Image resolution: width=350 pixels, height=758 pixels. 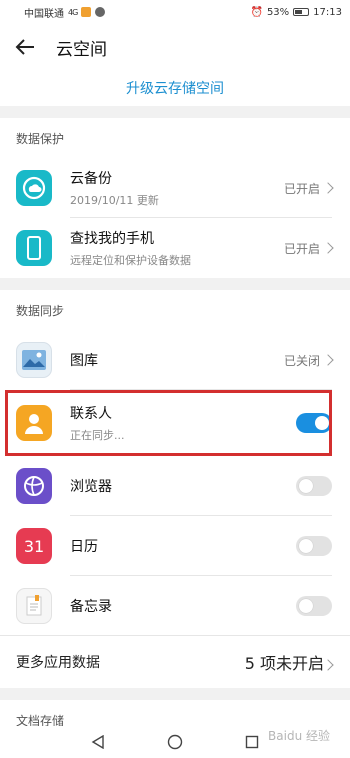 I want to click on battery-percent: 53%, so click(x=278, y=12).